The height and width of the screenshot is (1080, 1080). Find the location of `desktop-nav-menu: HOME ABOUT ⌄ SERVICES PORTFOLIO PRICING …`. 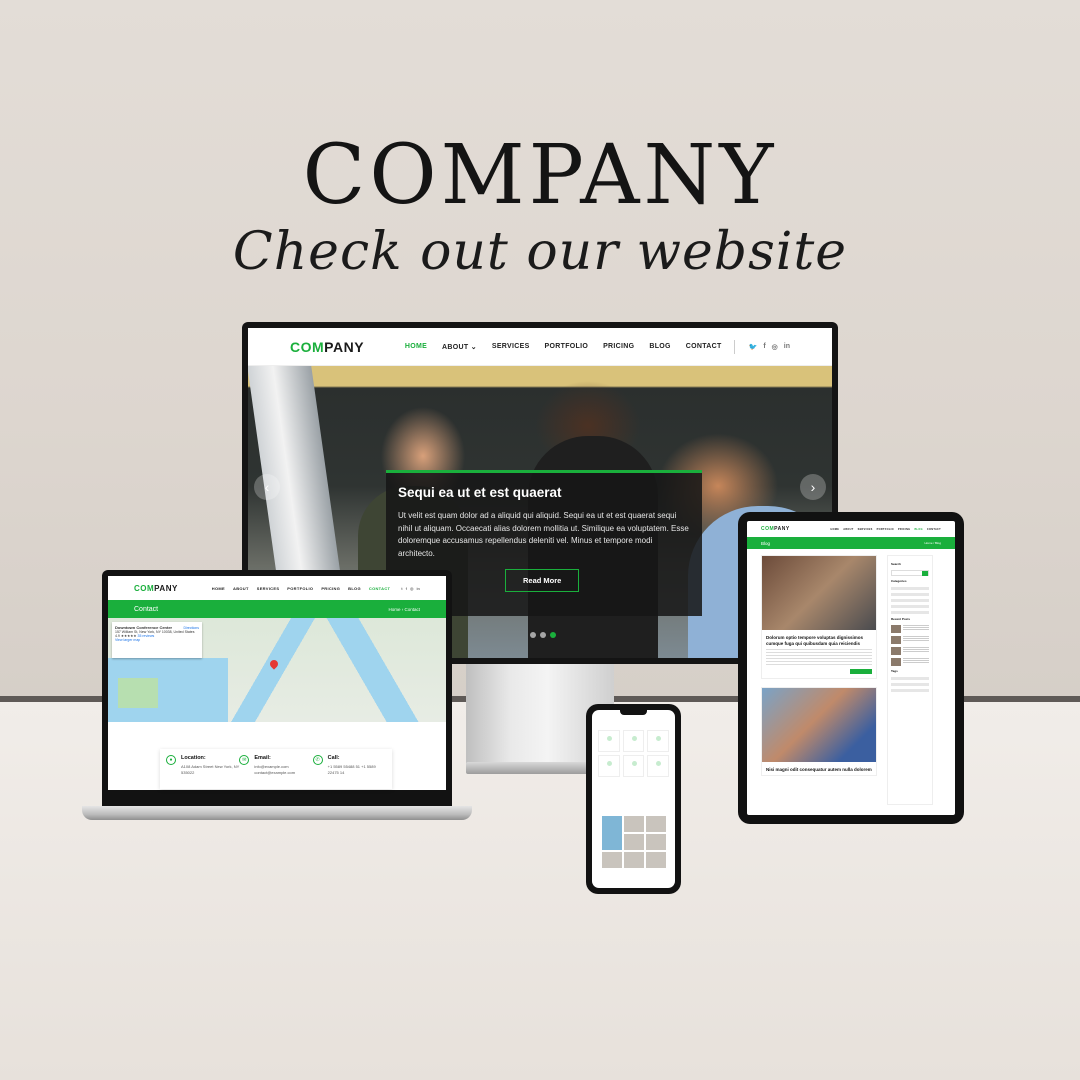

desktop-nav-menu: HOME ABOUT ⌄ SERVICES PORTFOLIO PRICING … is located at coordinates (556, 347).